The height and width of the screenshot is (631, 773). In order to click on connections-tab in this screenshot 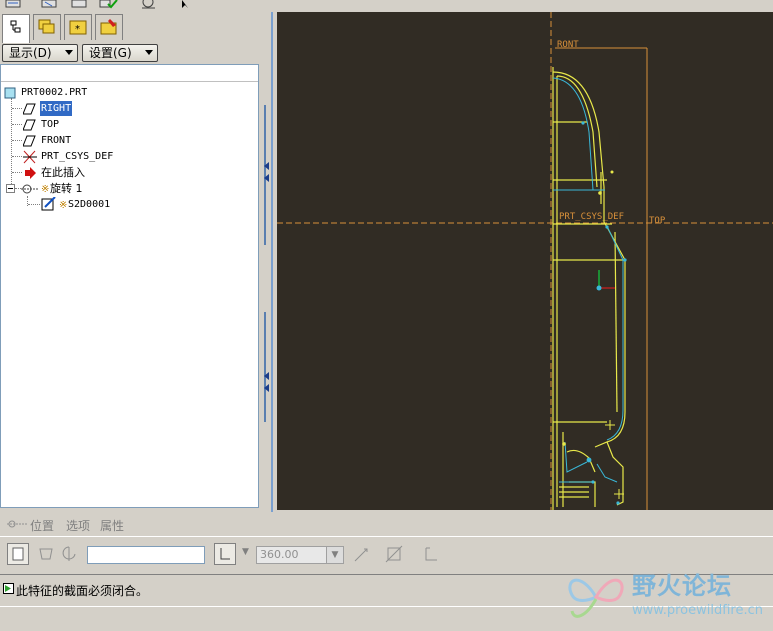, I will do `click(109, 27)`.